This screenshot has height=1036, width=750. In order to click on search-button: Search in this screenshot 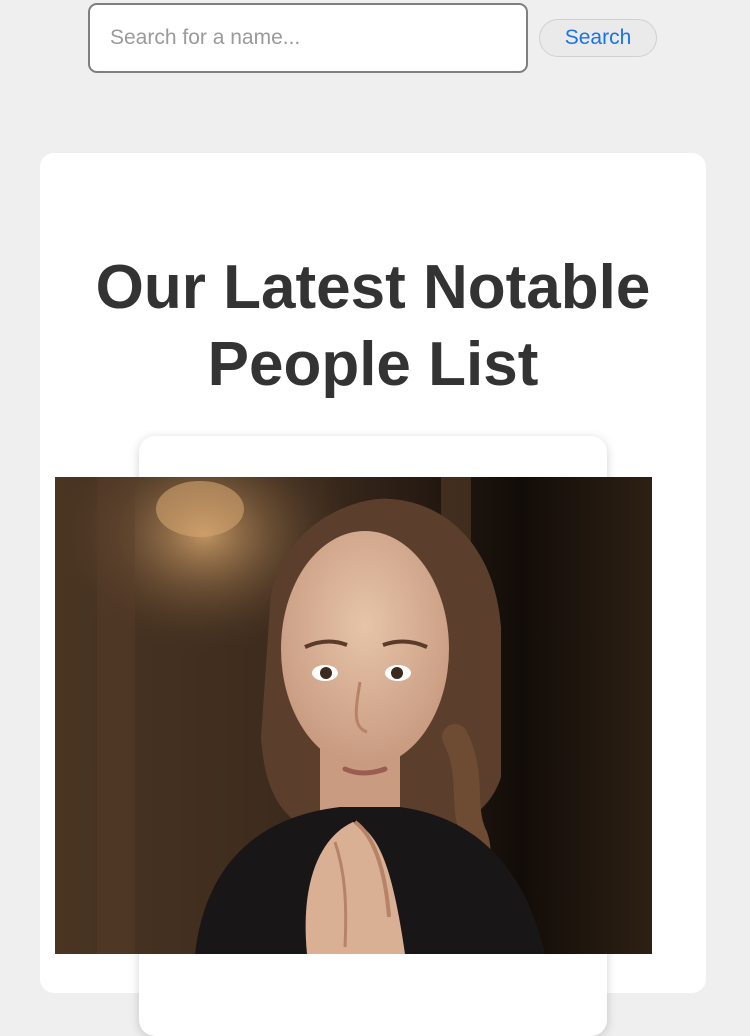, I will do `click(598, 38)`.